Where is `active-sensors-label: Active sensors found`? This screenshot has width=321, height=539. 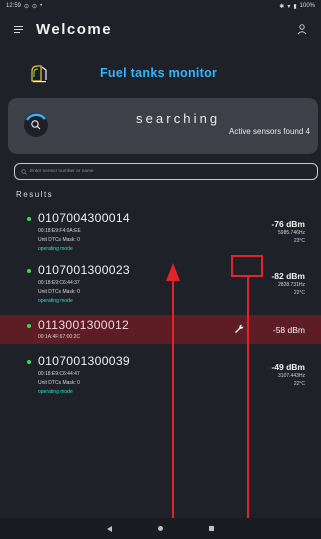 active-sensors-label: Active sensors found is located at coordinates (266, 131).